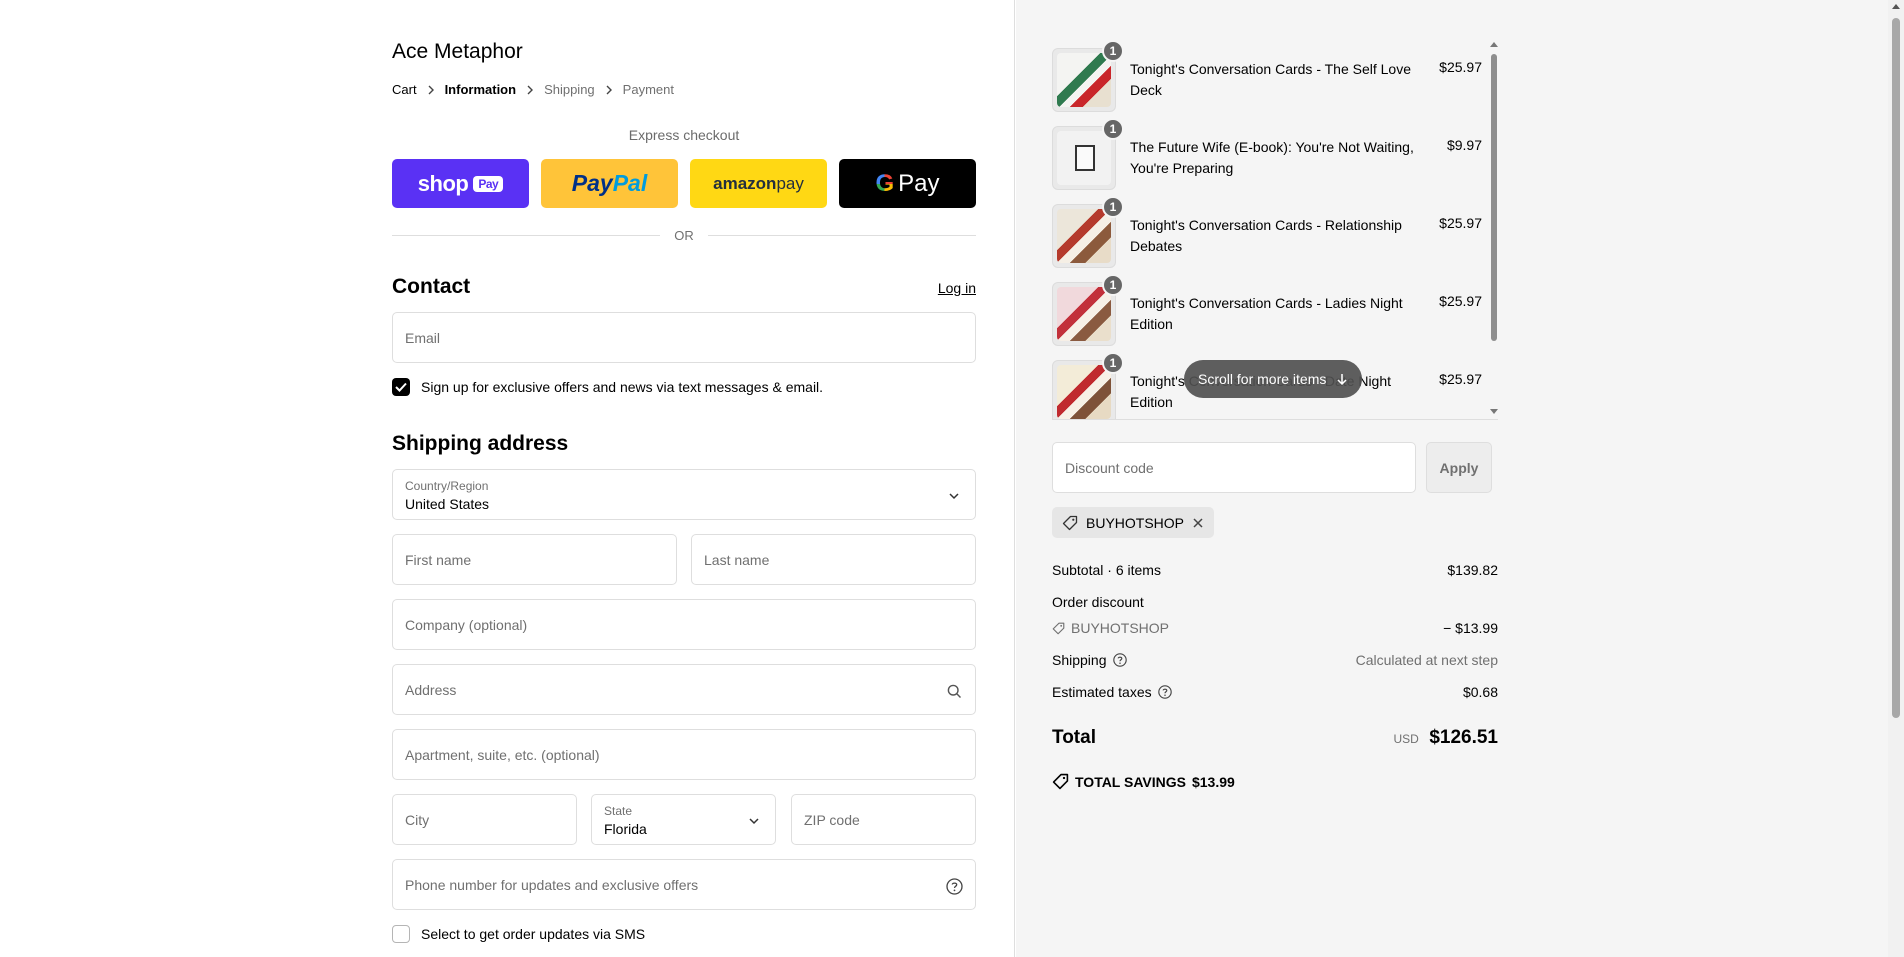  I want to click on breadcrumb-information: Information, so click(480, 89).